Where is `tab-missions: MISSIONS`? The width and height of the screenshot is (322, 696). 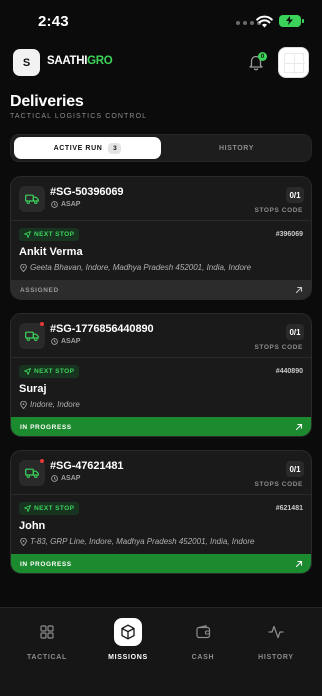 tab-missions: MISSIONS is located at coordinates (128, 646).